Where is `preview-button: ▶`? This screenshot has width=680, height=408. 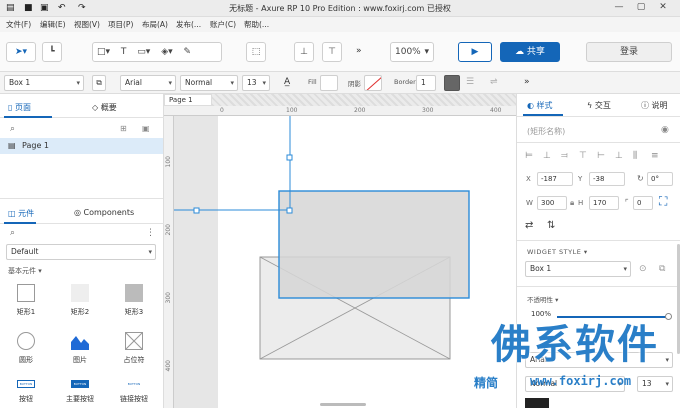 preview-button: ▶ is located at coordinates (475, 52).